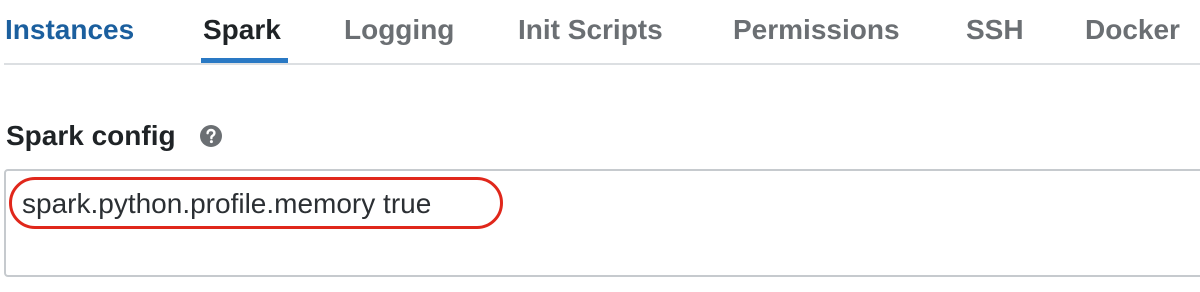 This screenshot has width=1200, height=292. I want to click on tab-logging: Logging, so click(399, 30).